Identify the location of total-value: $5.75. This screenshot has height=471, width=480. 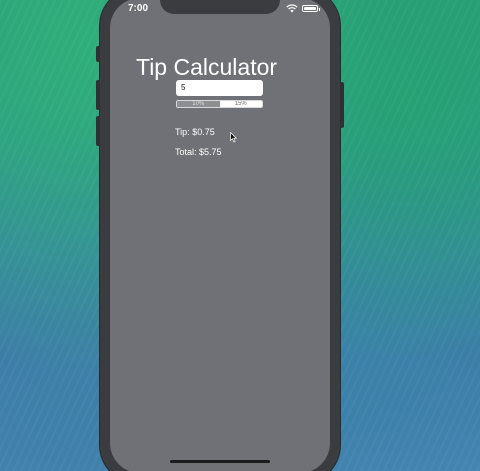
(210, 152).